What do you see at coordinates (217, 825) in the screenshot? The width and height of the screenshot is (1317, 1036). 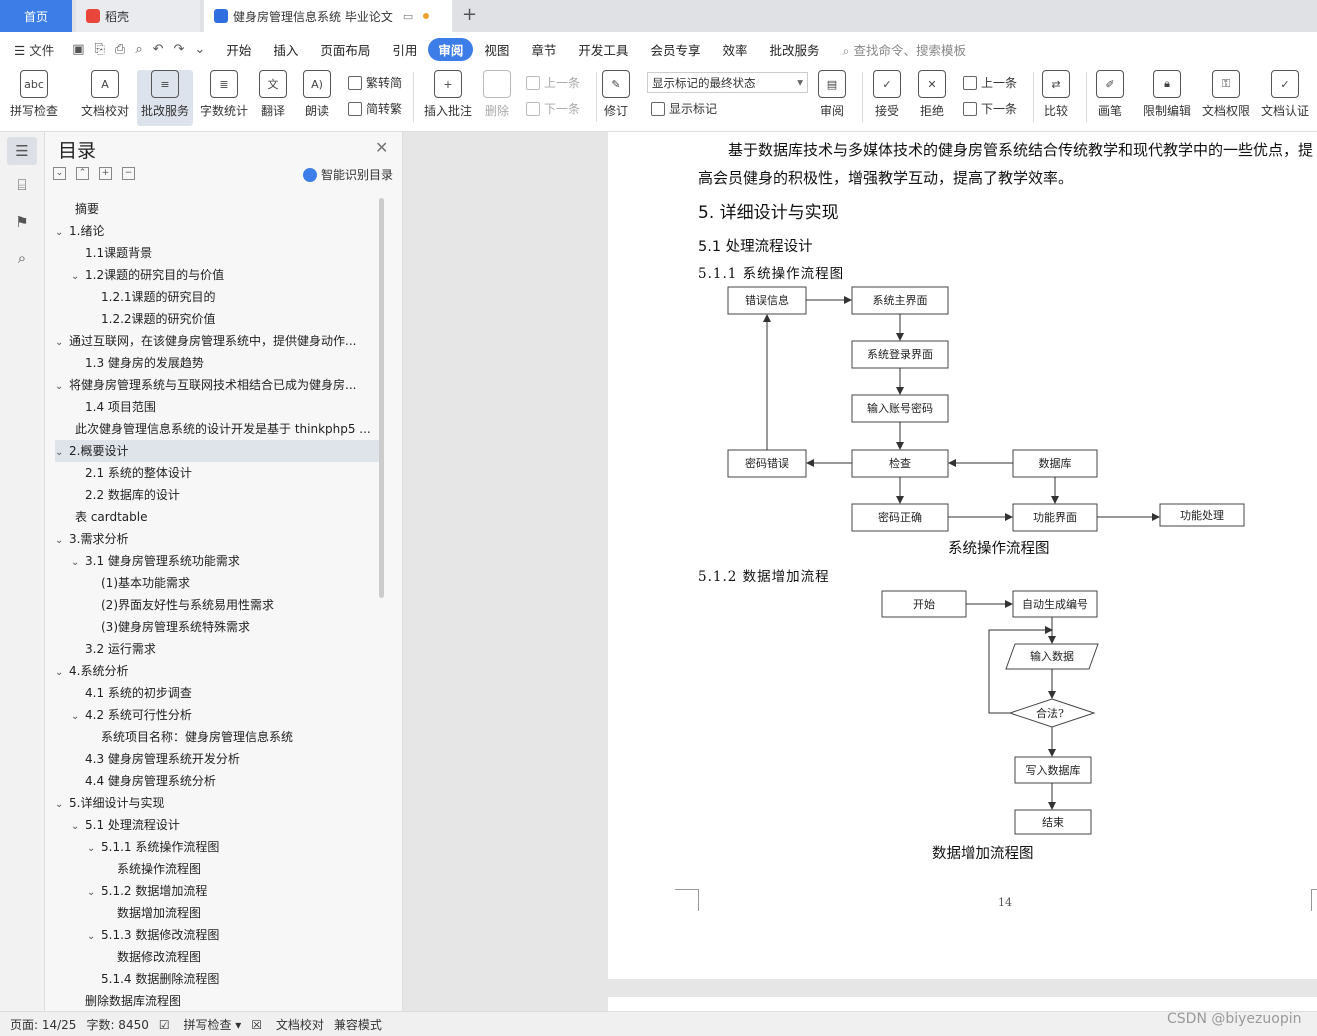 I see `toc-item: ⌄ 5.1 处理流程设计` at bounding box center [217, 825].